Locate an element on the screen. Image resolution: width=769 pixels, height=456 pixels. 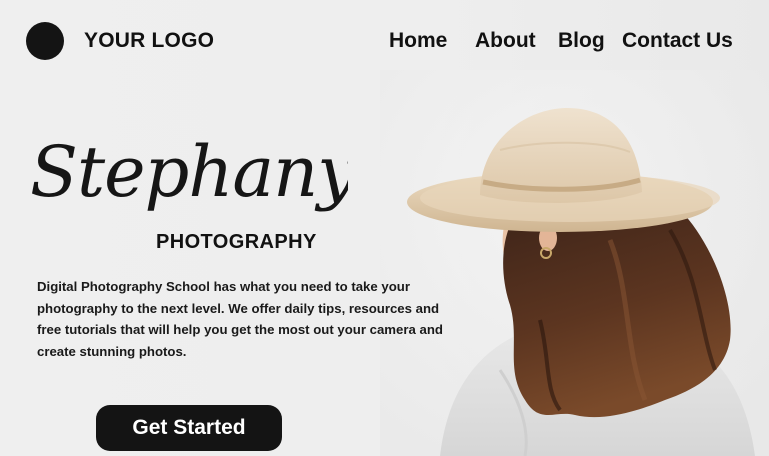
hero-subtitle: PHOTOGRAPHY is located at coordinates (236, 242).